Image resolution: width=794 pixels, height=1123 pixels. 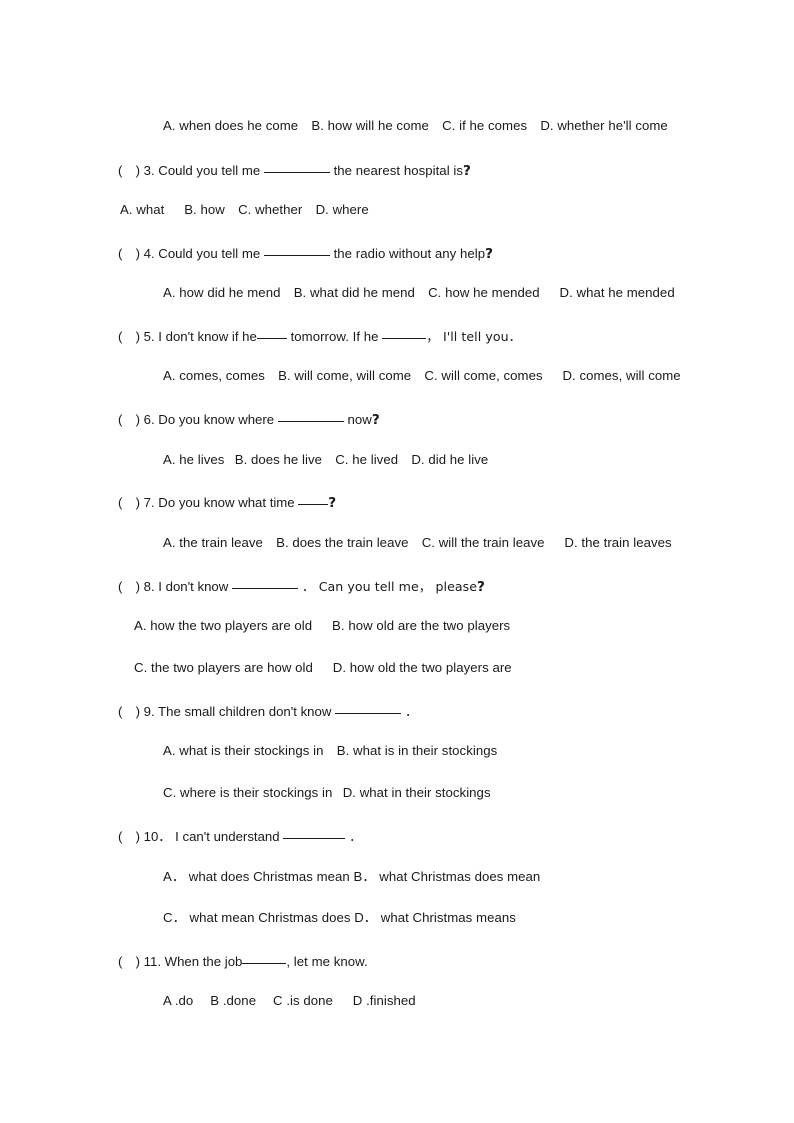 What do you see at coordinates (334, 336) in the screenshot?
I see `stem-mid-5: tomorrow. If he` at bounding box center [334, 336].